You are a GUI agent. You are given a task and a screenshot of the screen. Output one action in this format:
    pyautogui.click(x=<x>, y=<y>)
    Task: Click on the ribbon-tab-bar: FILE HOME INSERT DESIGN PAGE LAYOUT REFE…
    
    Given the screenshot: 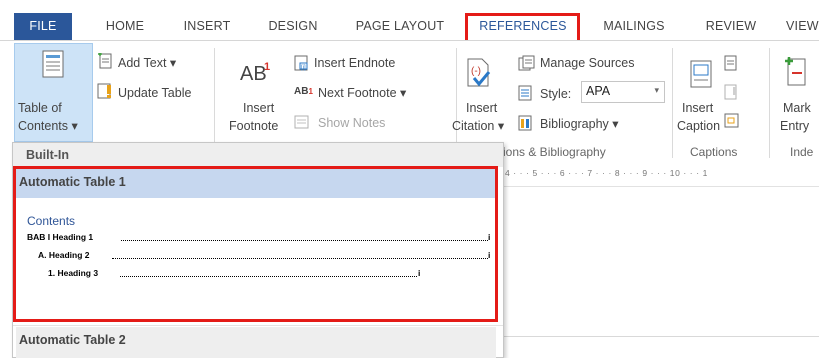 What is the action you would take?
    pyautogui.click(x=409, y=20)
    